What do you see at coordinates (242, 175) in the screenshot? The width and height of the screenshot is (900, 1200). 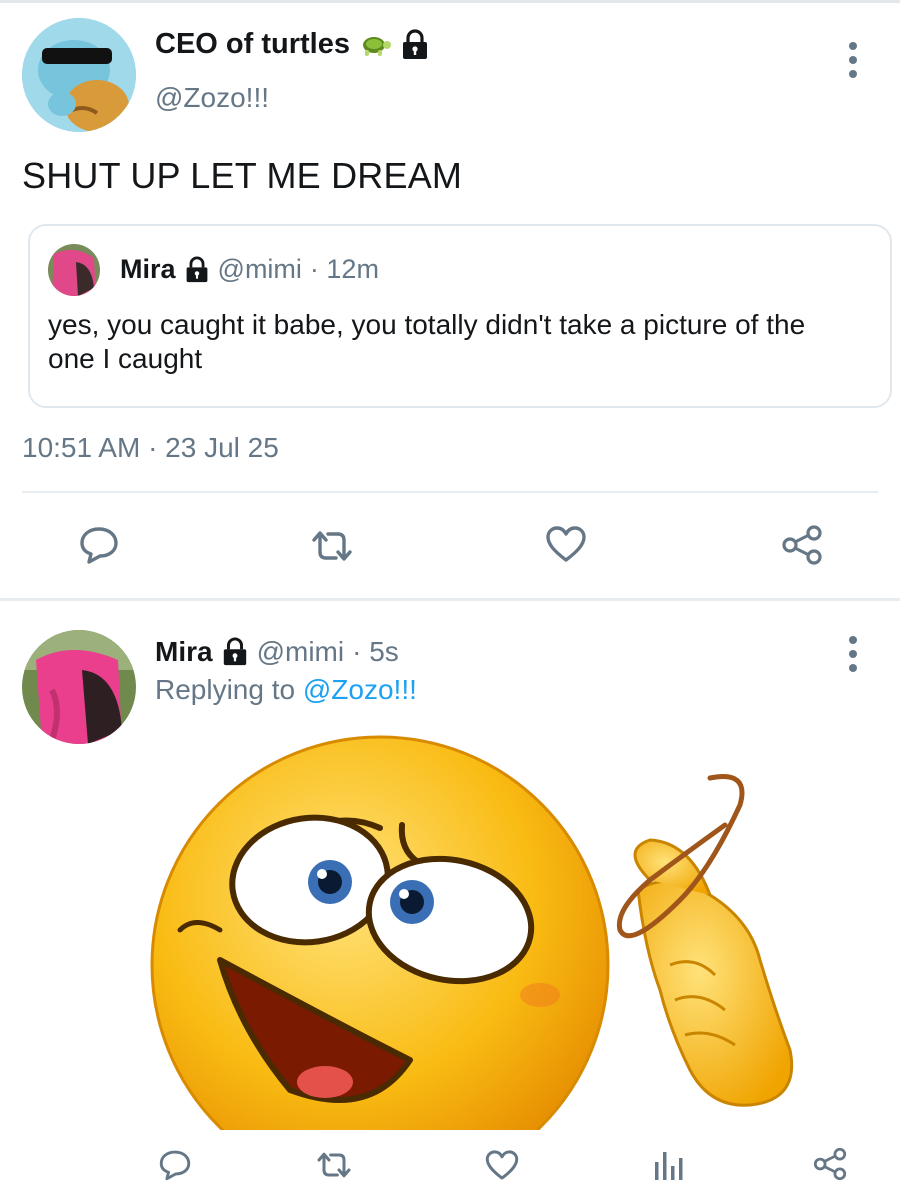 I see `tweet-text: SHUT UP LET ME DREAM` at bounding box center [242, 175].